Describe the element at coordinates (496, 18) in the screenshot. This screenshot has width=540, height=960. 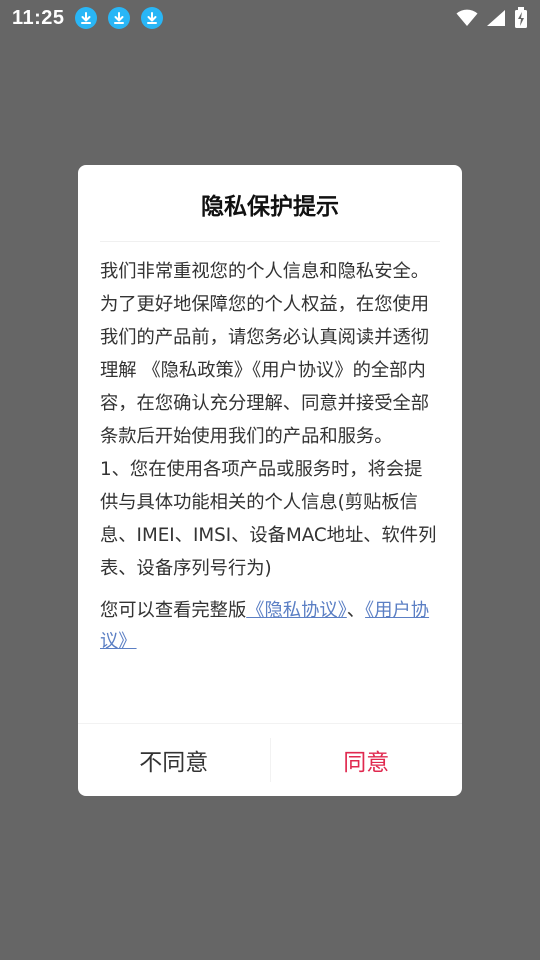
I see `cell-signal-icon` at that location.